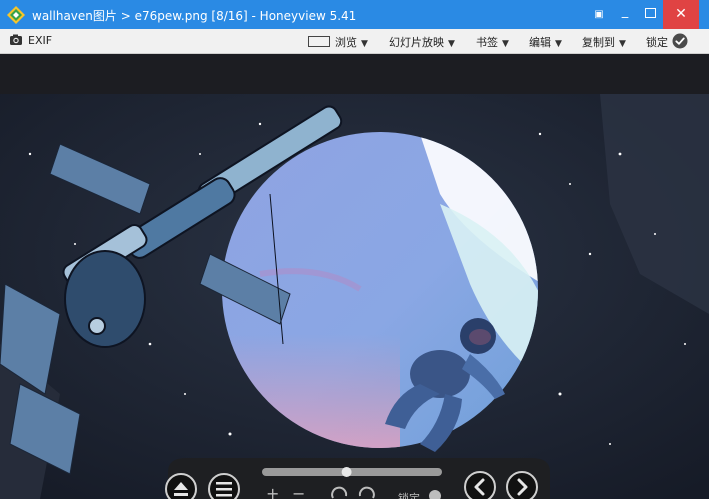 Image resolution: width=709 pixels, height=499 pixels. Describe the element at coordinates (599, 14) in the screenshot. I see `pin-button: ▣` at that location.